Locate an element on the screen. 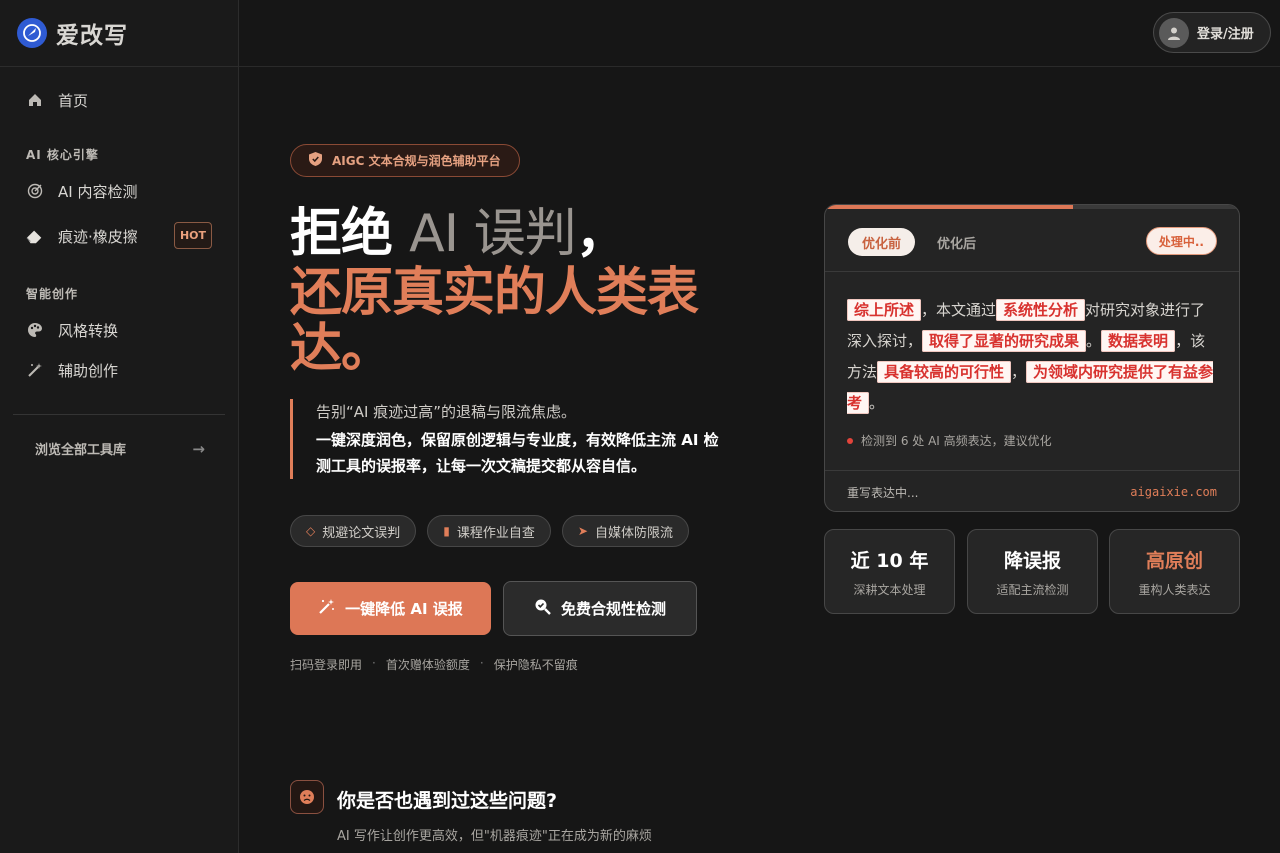 This screenshot has width=1280, height=853. login-register-button: 登录/注册 is located at coordinates (1212, 32).